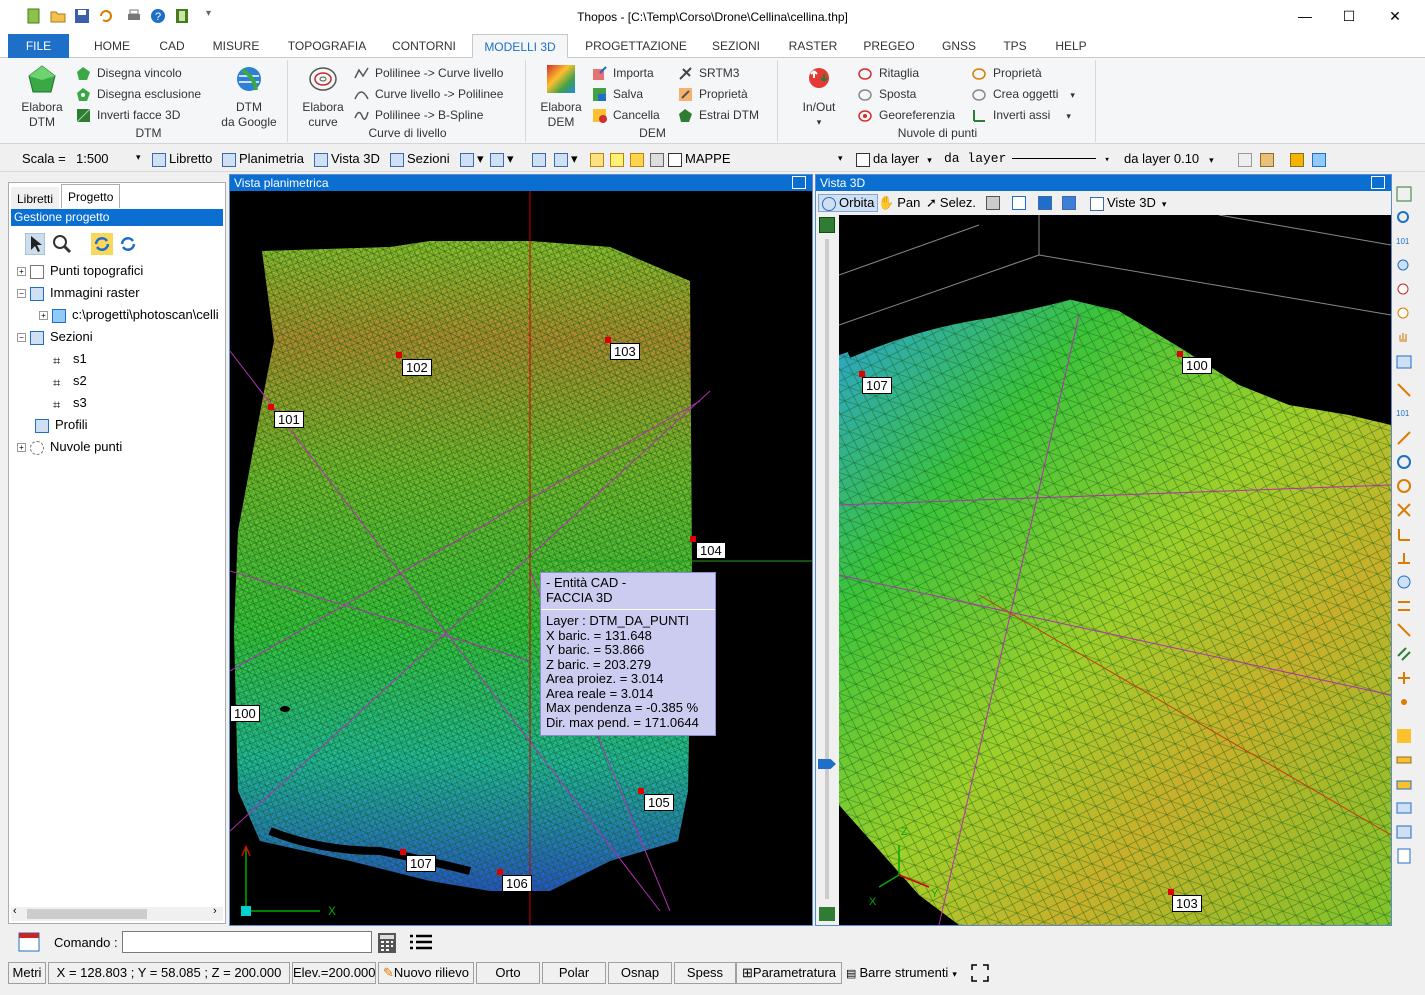 This screenshot has width=1425, height=995. Describe the element at coordinates (1404, 438) in the screenshot. I see `snap-midpoint-icon` at that location.